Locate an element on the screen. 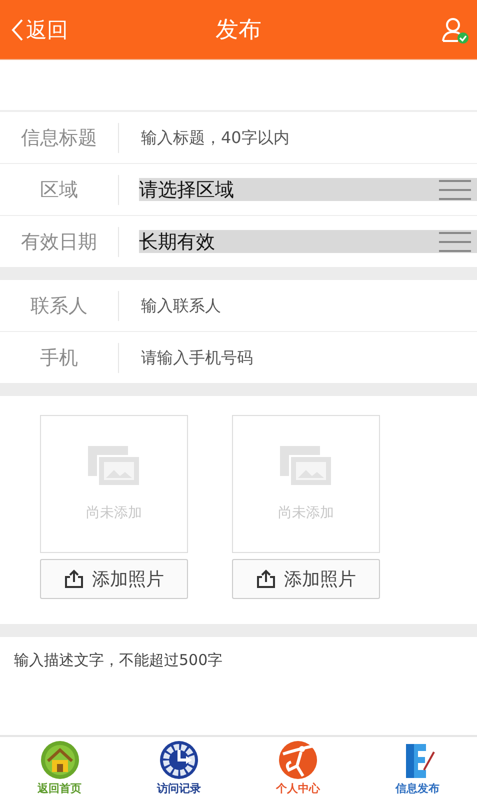  field-label: 信息标题 is located at coordinates (59, 137).